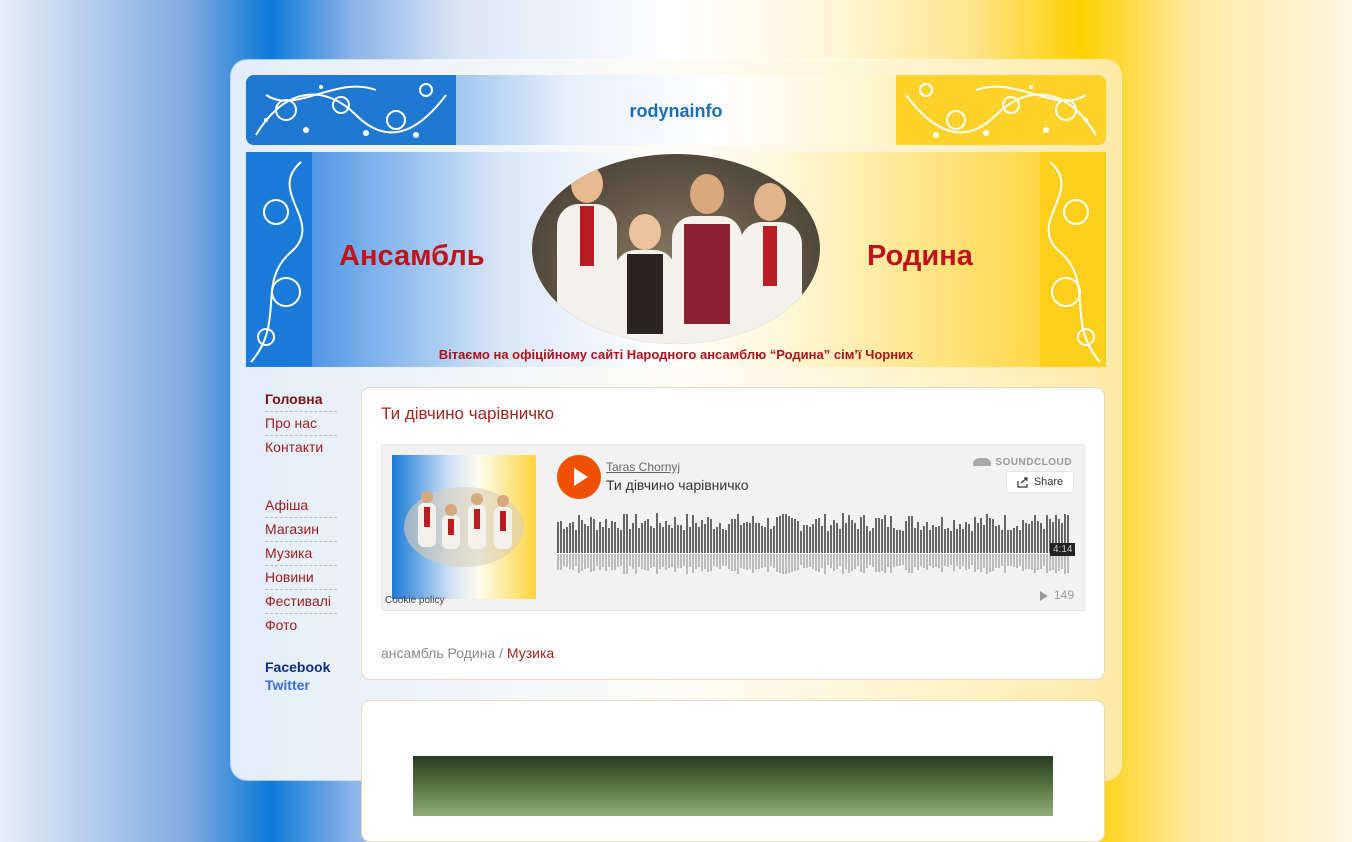 The image size is (1352, 842). I want to click on breadcrumb-current: Музика, so click(530, 653).